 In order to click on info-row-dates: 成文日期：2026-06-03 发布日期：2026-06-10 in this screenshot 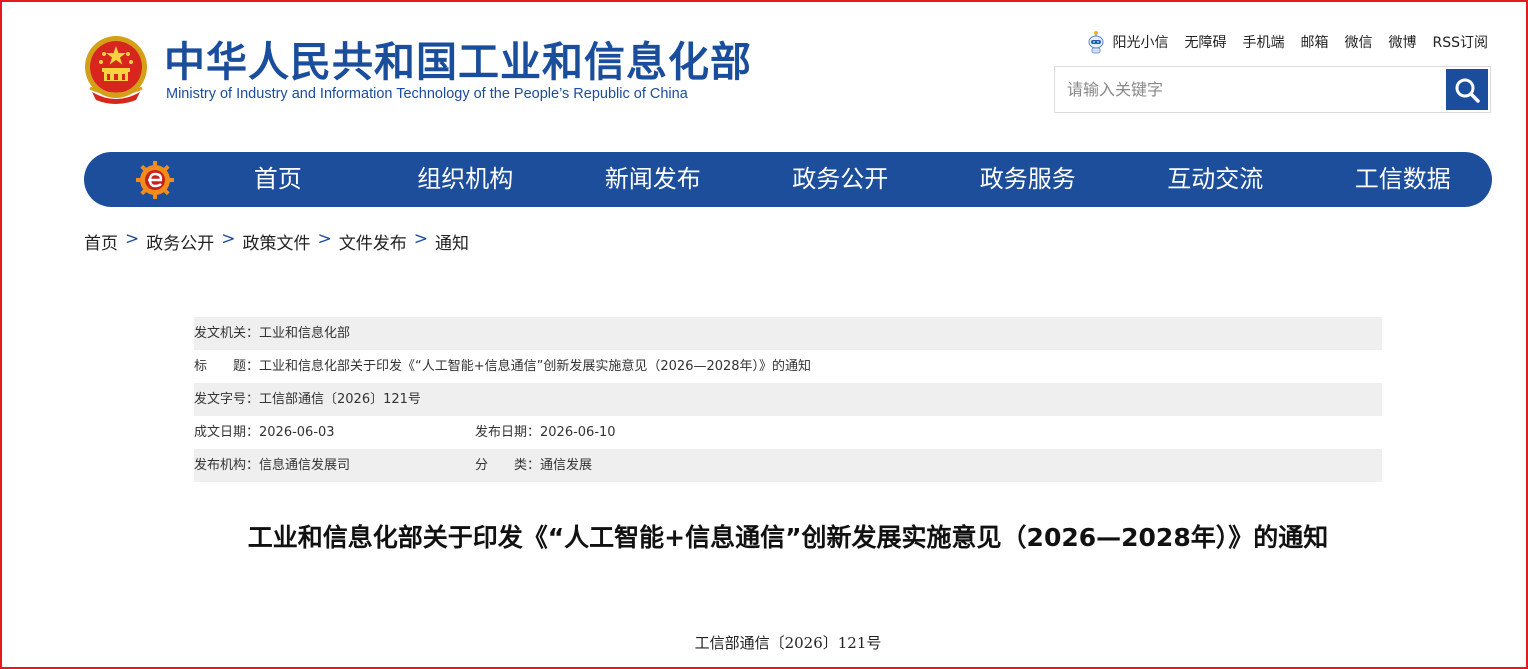, I will do `click(788, 432)`.